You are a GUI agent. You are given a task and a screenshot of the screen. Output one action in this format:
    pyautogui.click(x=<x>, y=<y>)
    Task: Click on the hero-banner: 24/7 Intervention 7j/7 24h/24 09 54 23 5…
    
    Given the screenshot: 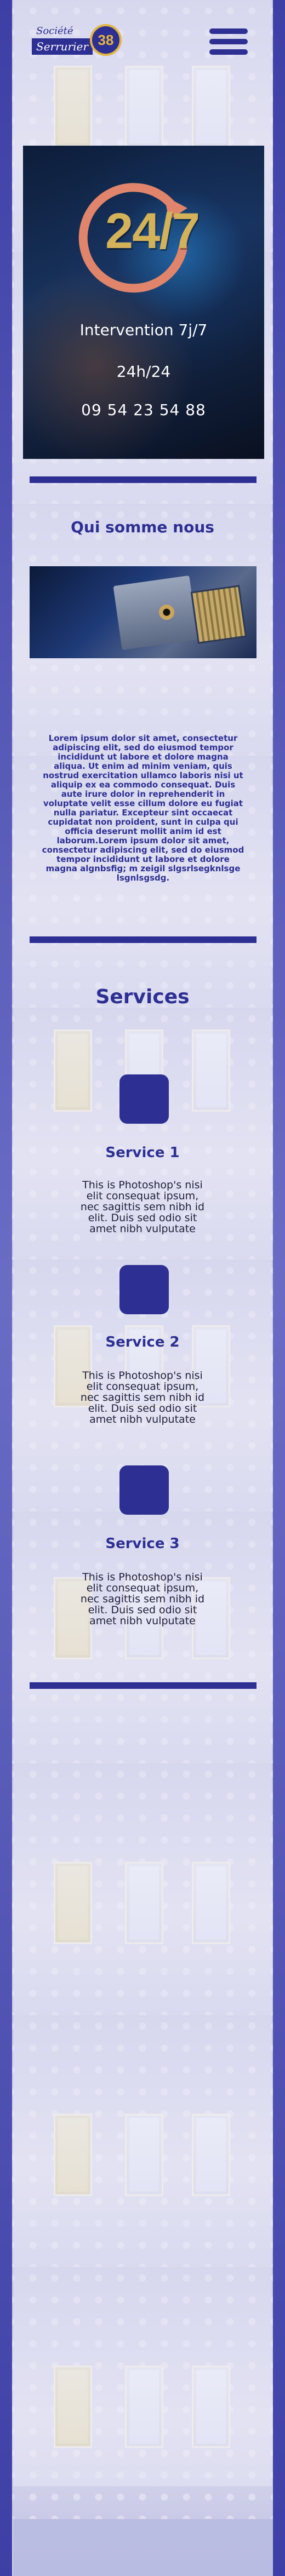 What is the action you would take?
    pyautogui.click(x=143, y=302)
    